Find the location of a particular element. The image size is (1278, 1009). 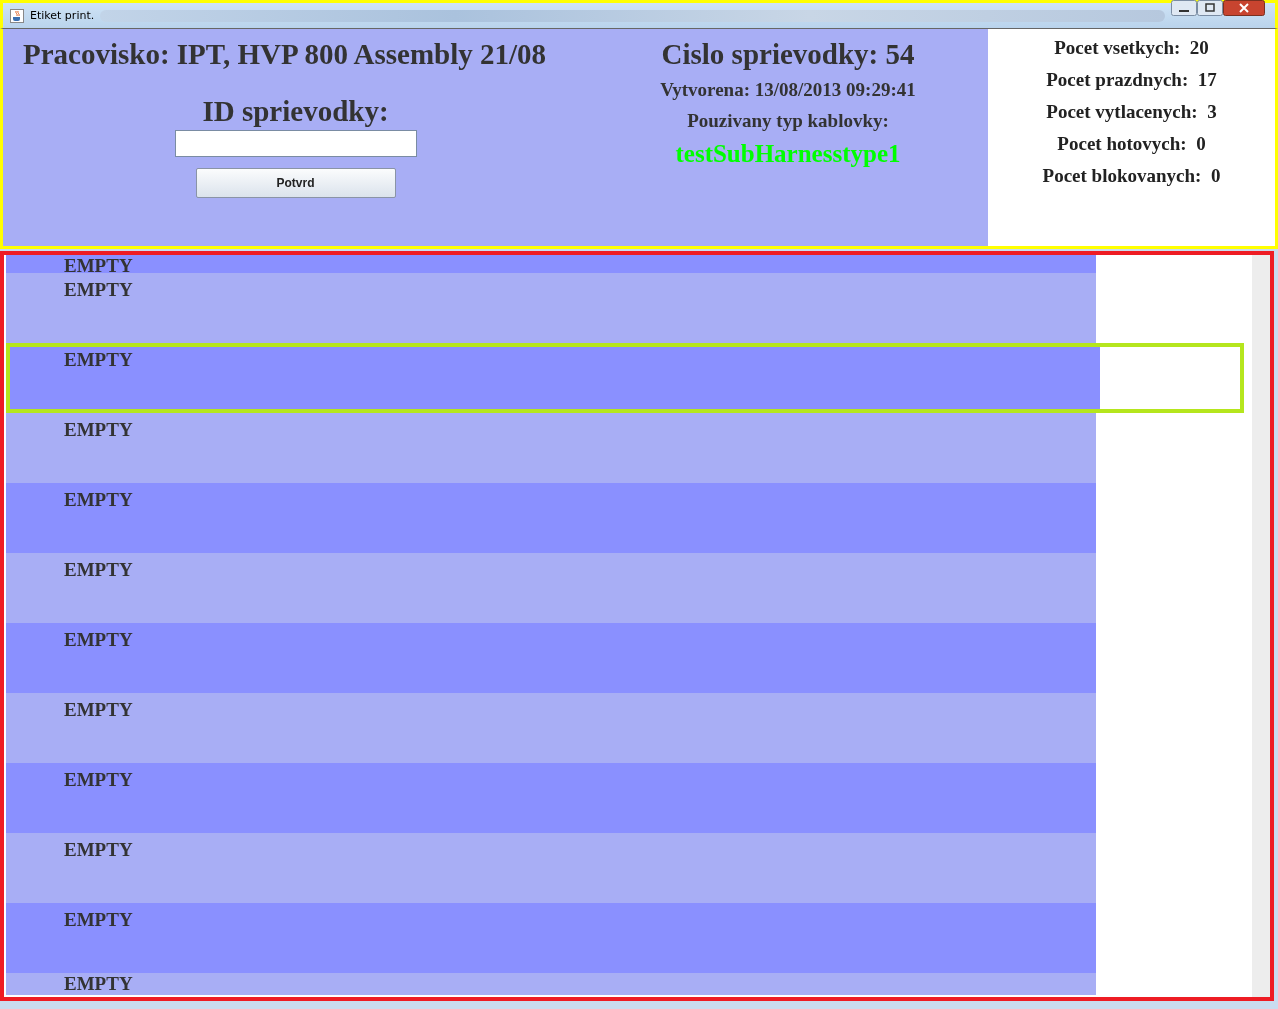

count-text: Pocet vsetkych: 20 is located at coordinates (1131, 48).